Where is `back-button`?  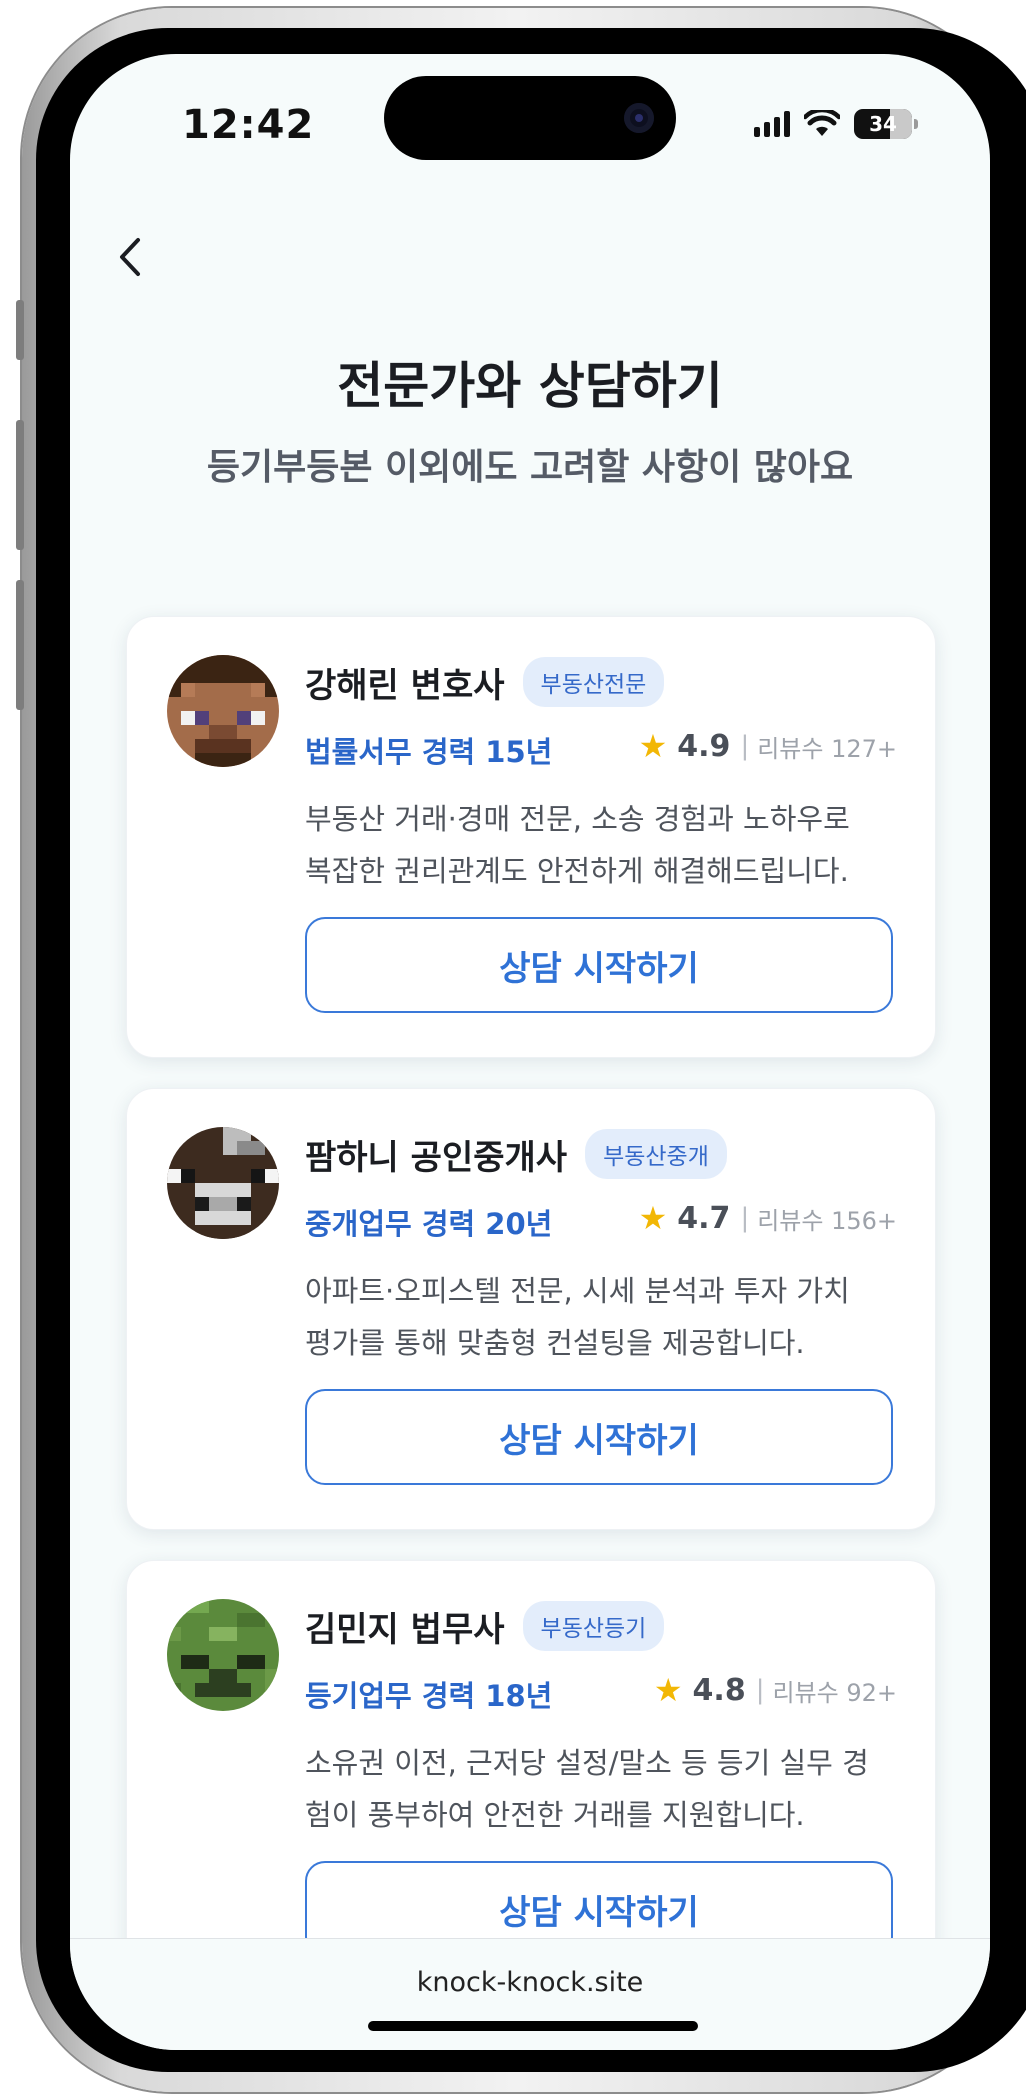
back-button is located at coordinates (131, 256).